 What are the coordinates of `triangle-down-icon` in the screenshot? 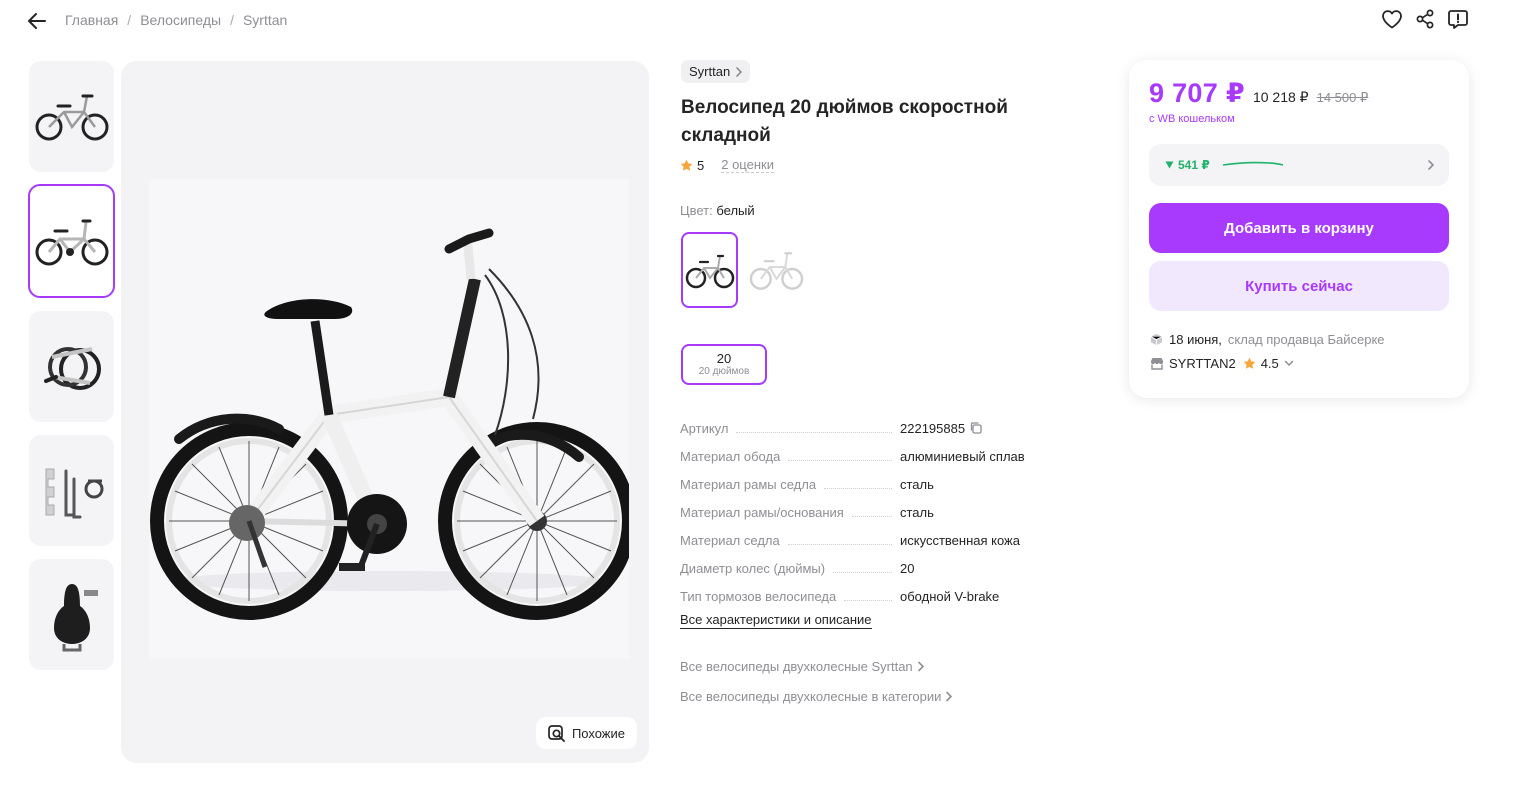 It's located at (1169, 165).